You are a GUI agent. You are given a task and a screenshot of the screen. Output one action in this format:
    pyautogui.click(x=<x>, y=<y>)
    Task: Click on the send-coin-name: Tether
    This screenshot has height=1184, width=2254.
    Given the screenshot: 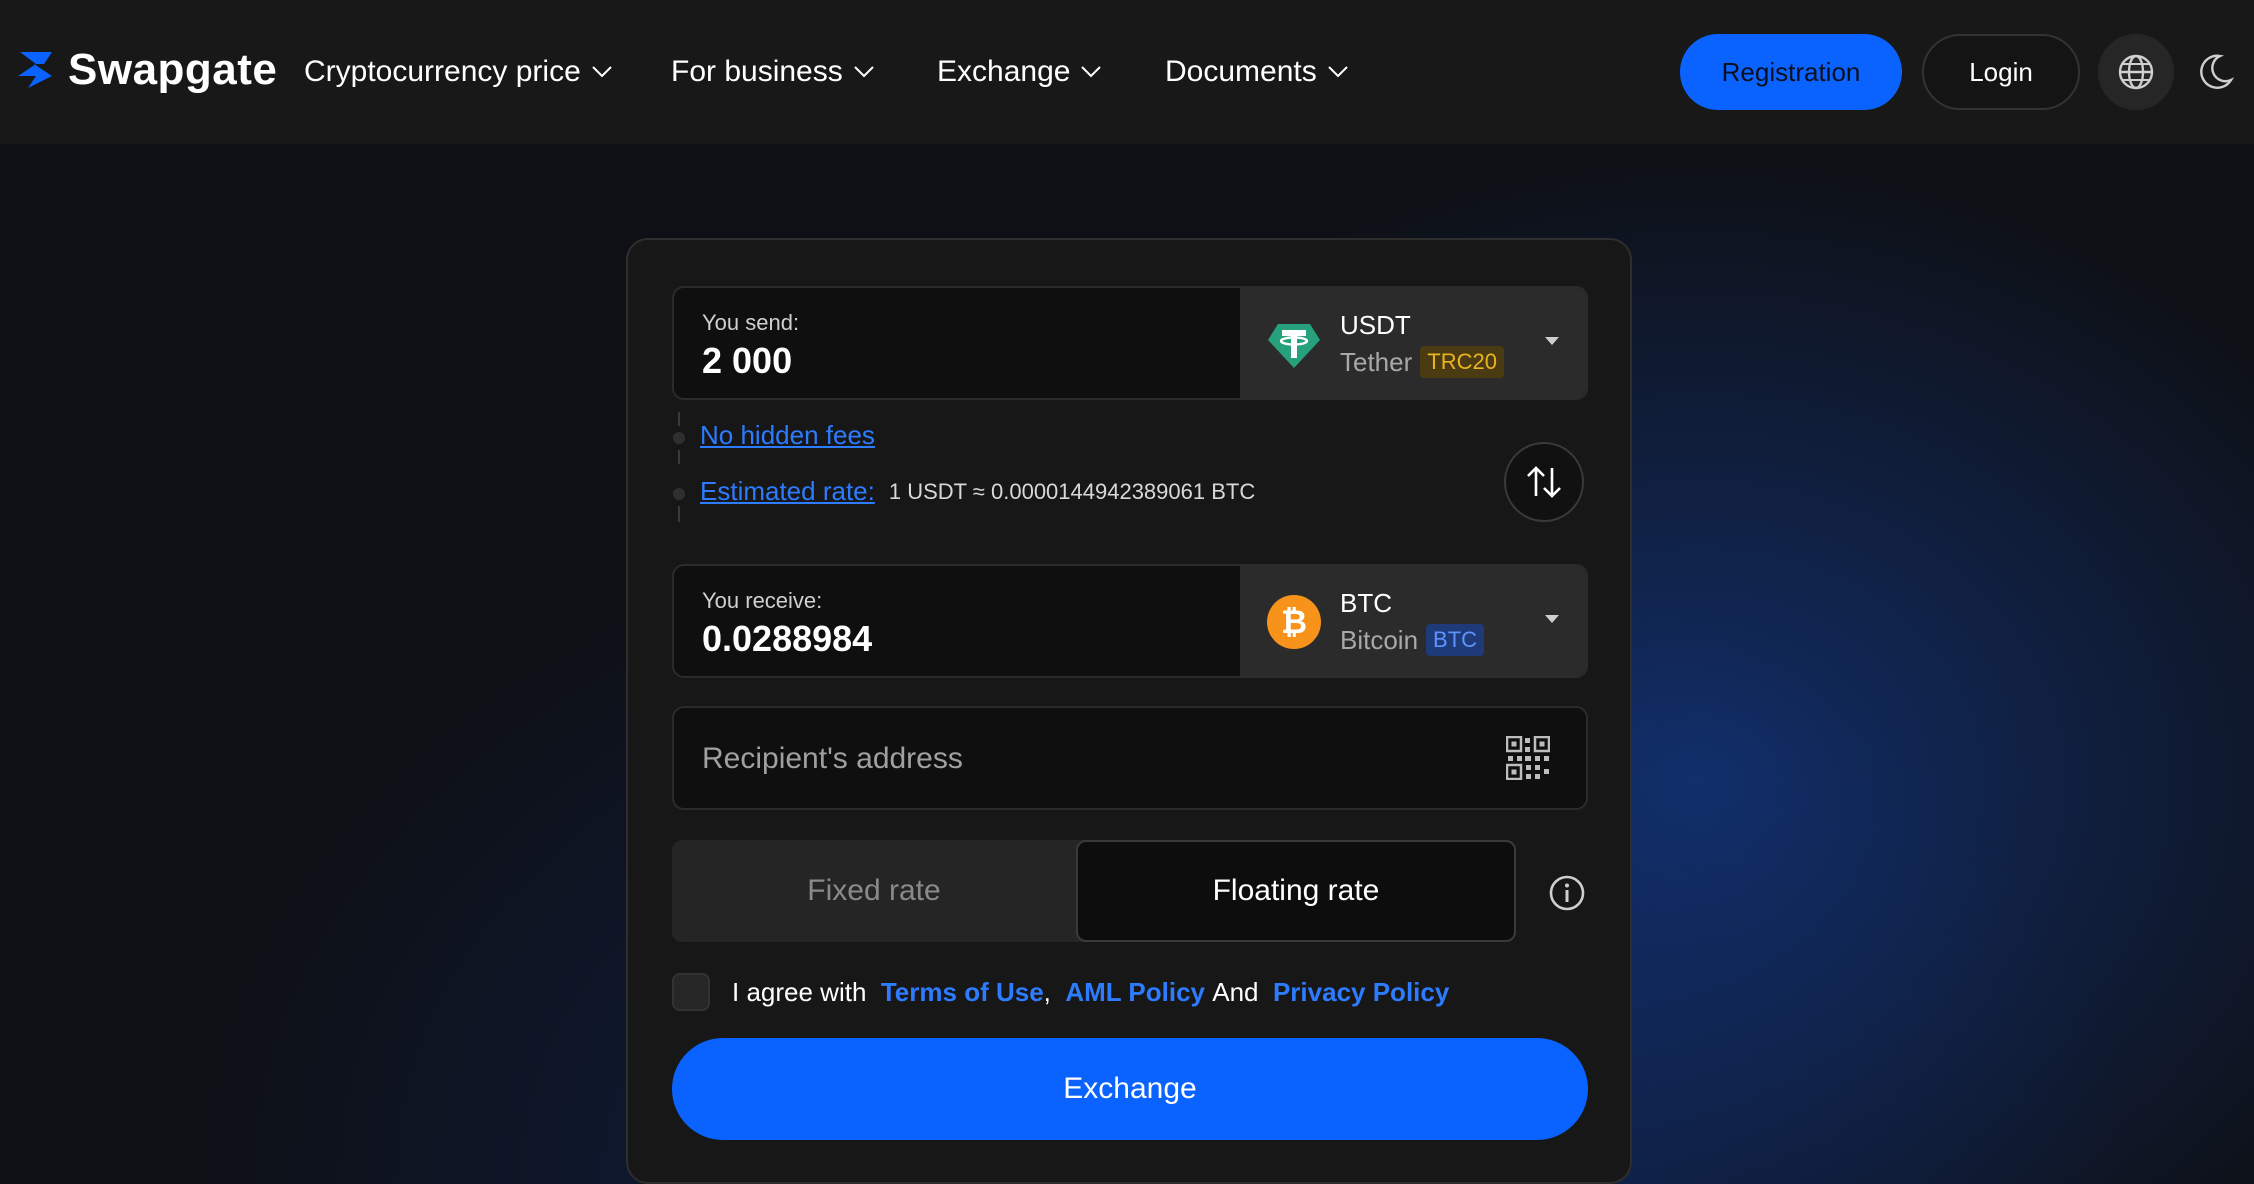 What is the action you would take?
    pyautogui.click(x=1376, y=361)
    